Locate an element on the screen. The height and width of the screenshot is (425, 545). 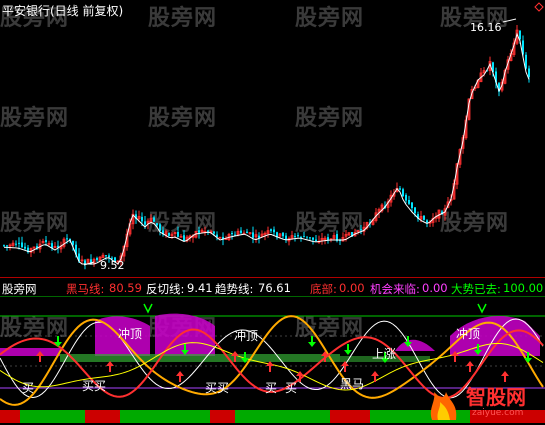
logo-text: 智股网 is located at coordinates (496, 397).